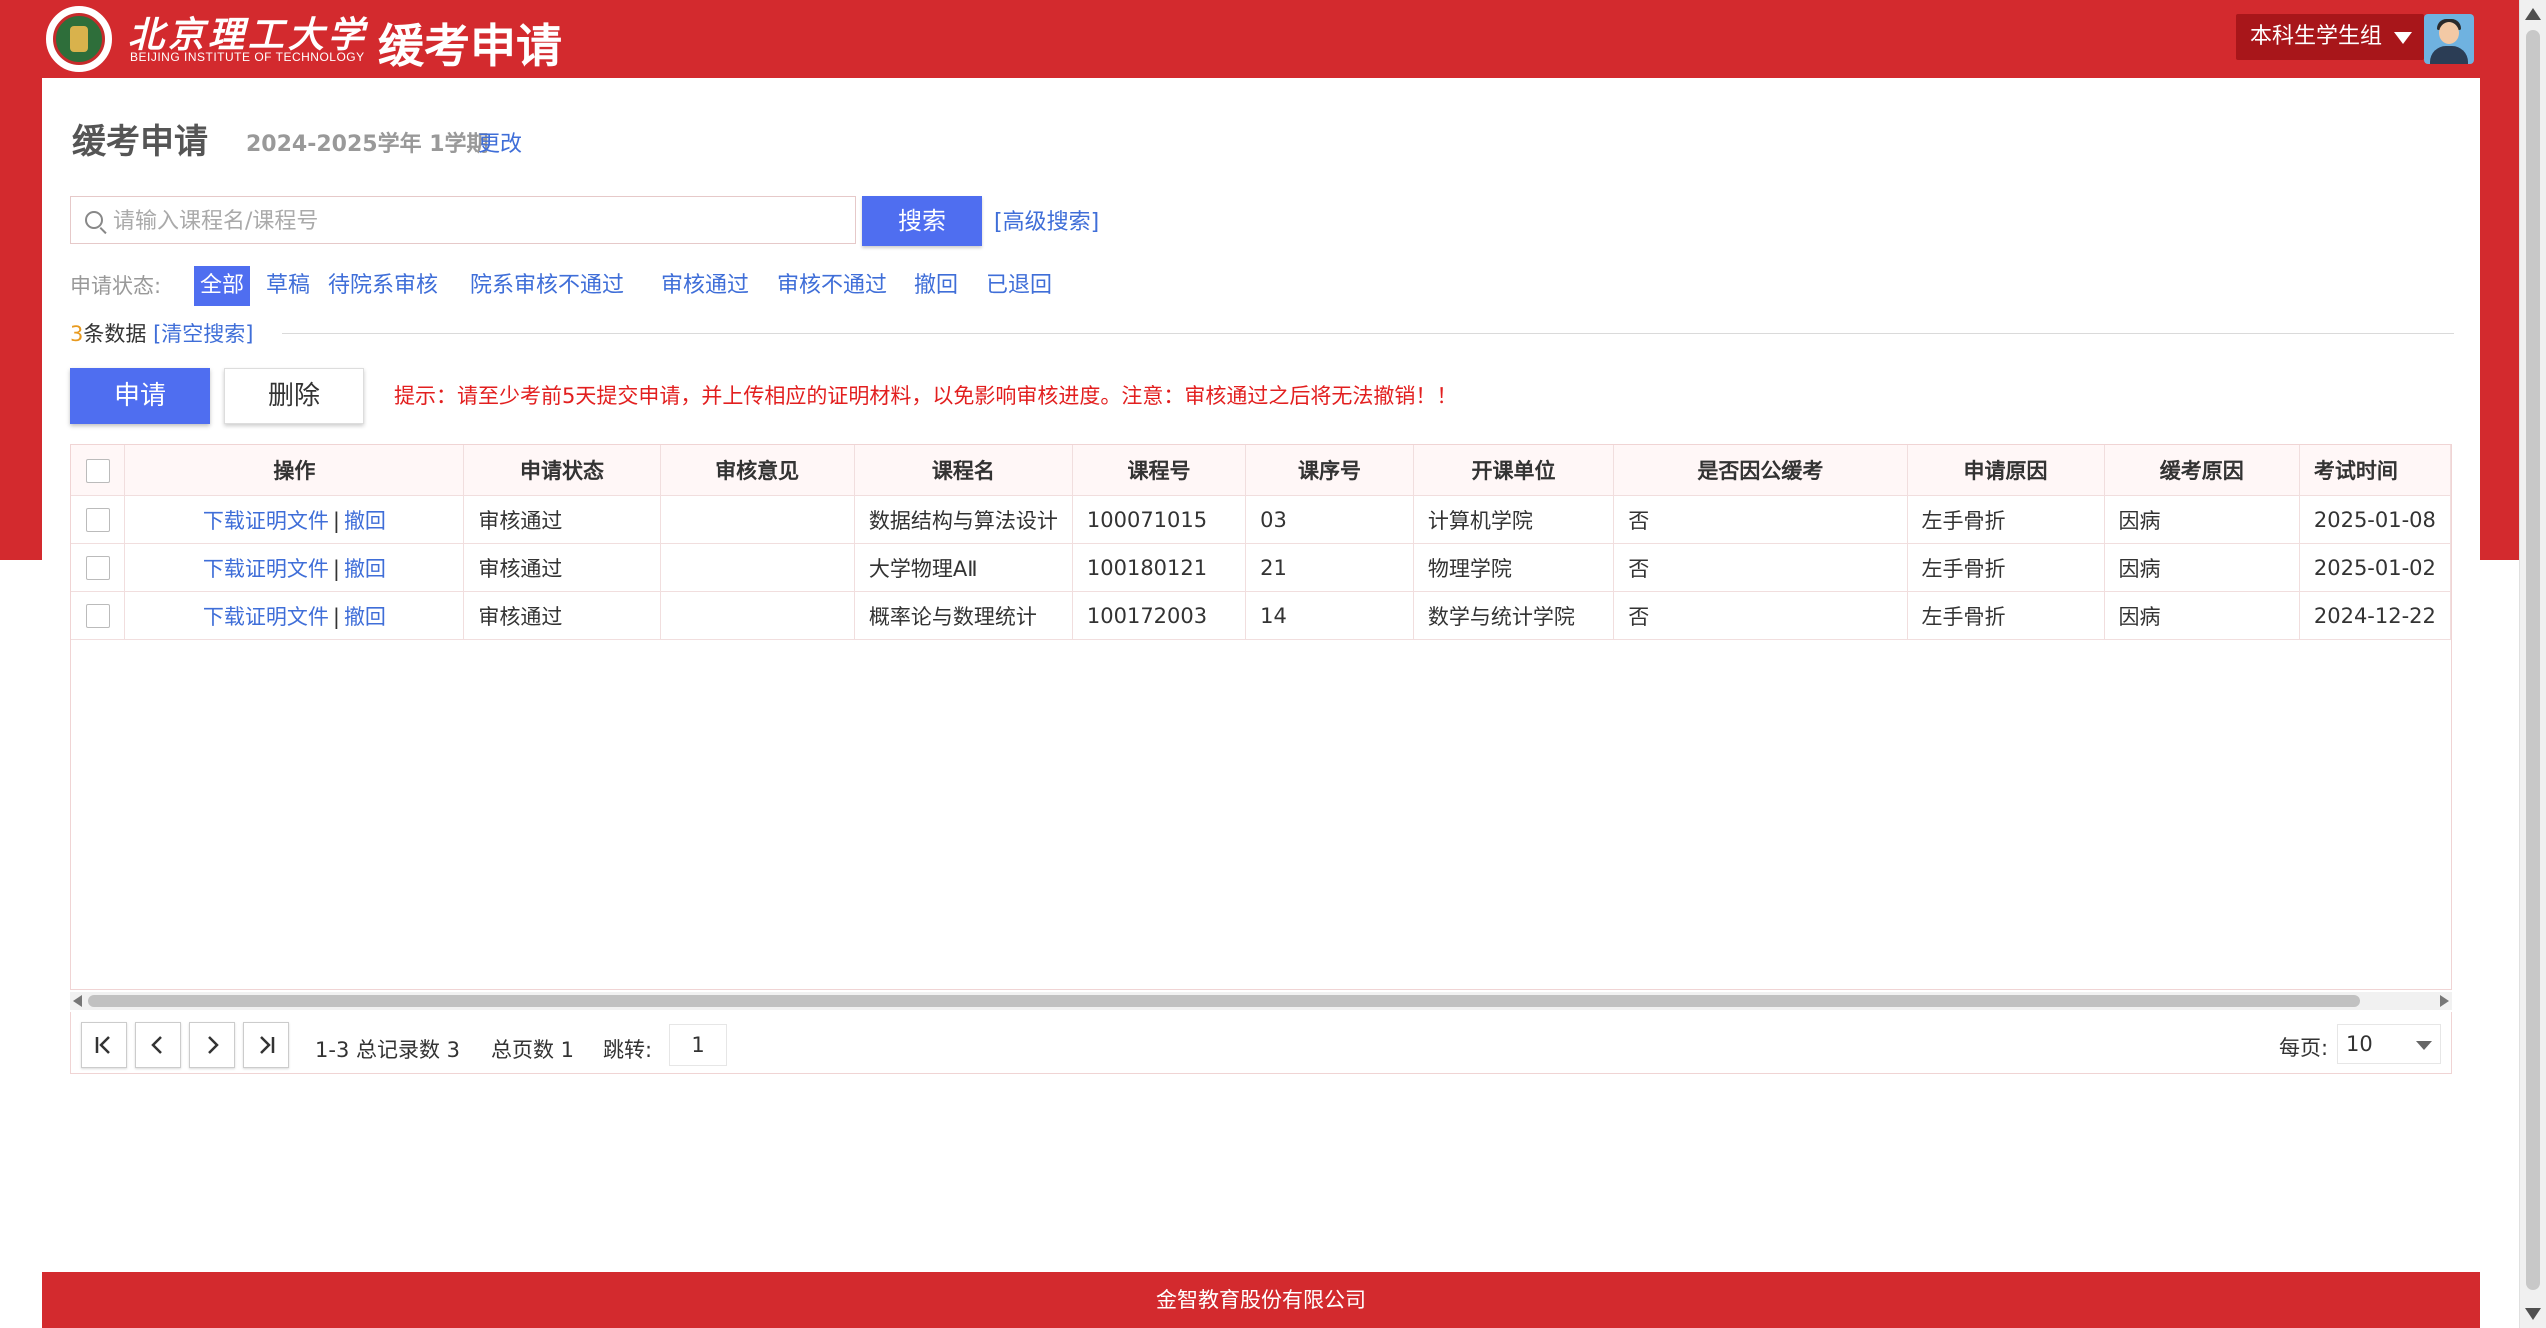 This screenshot has width=2546, height=1328. I want to click on jump-label: 跳转:, so click(628, 1050).